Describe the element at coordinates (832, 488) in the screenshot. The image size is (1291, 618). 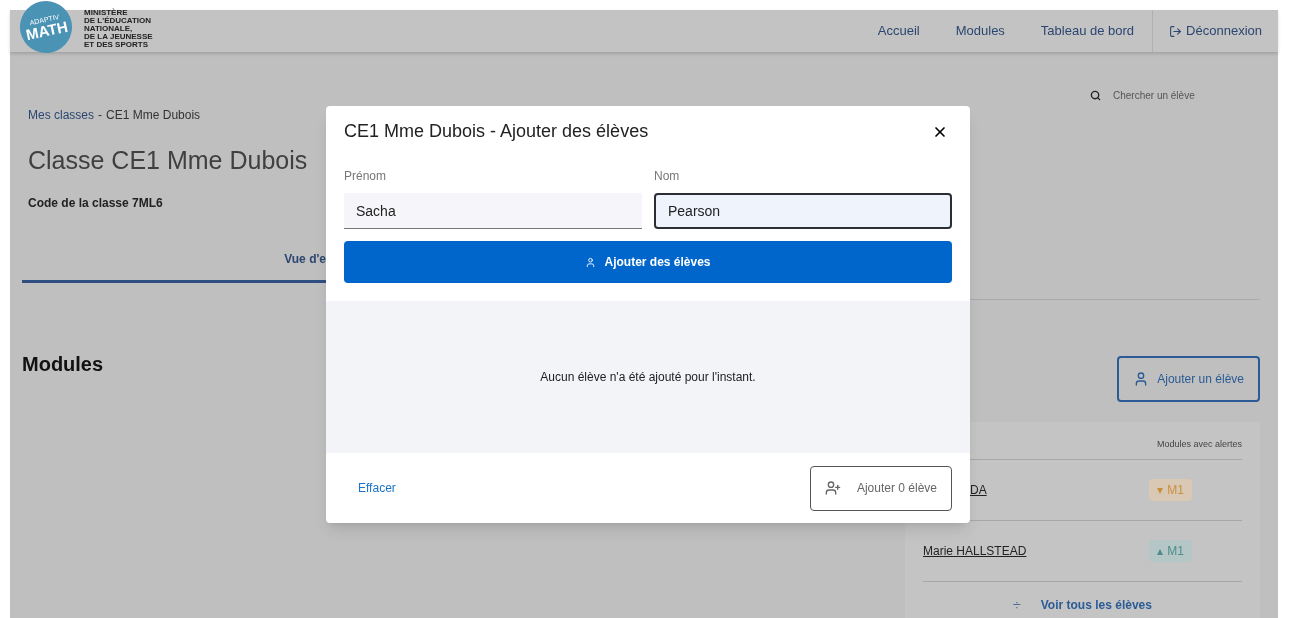
I see `user-plus-icon` at that location.